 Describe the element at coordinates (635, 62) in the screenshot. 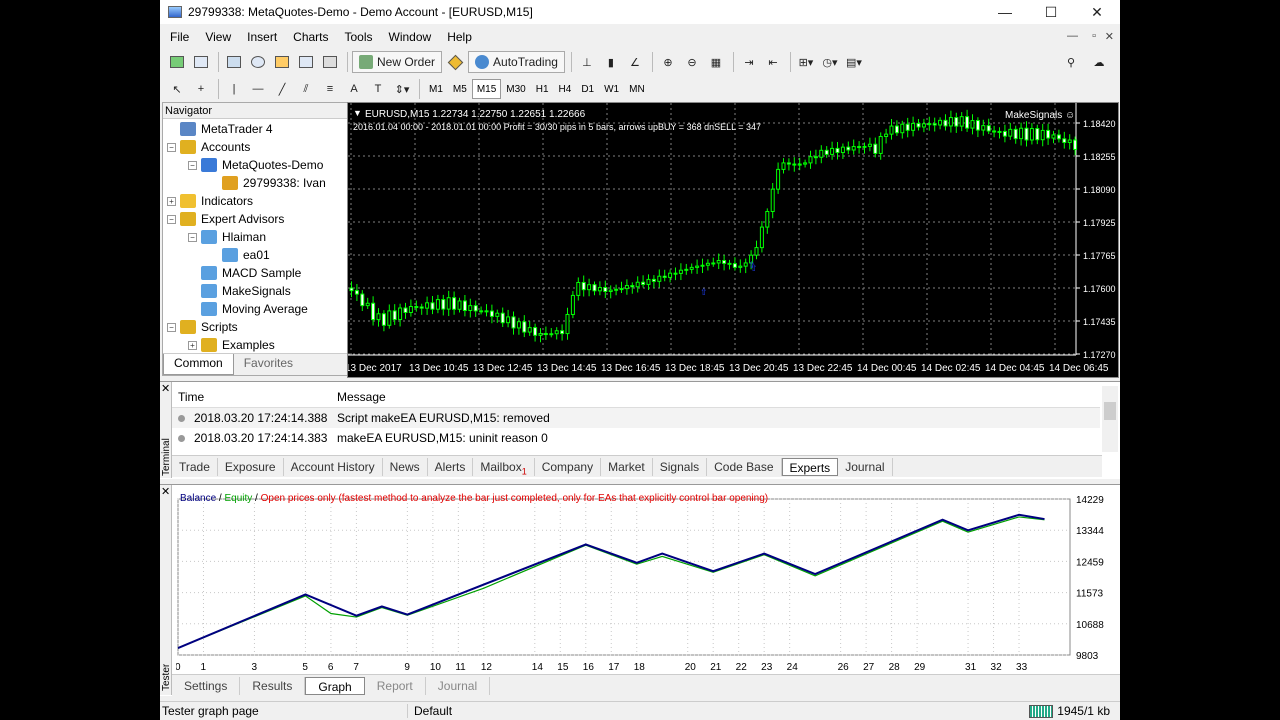

I see `line-chart-icon: ∠` at that location.